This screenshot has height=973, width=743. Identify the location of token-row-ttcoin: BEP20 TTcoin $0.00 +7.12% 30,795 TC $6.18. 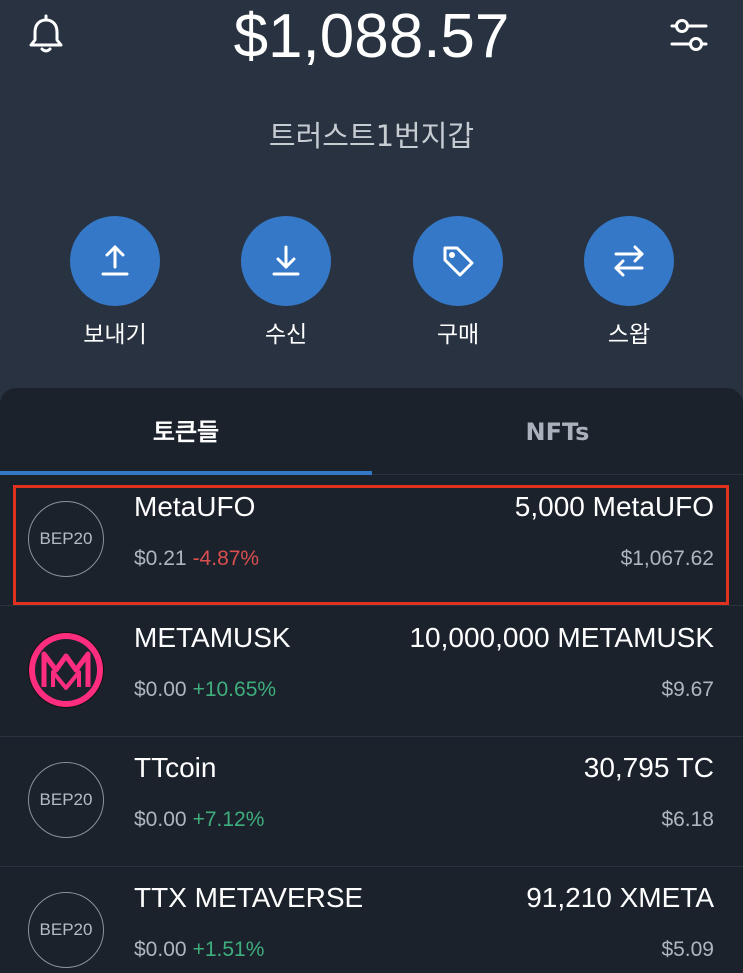
(371, 801).